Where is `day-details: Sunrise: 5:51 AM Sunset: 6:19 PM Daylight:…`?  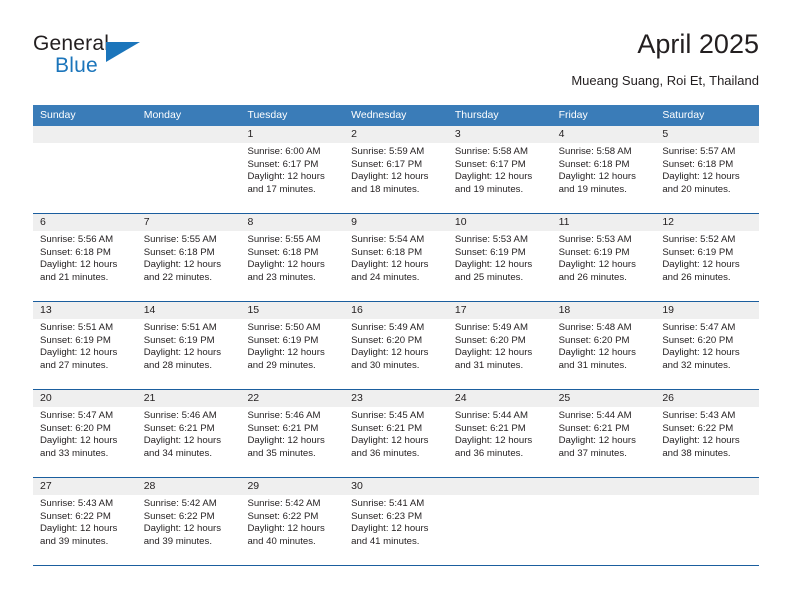 day-details: Sunrise: 5:51 AM Sunset: 6:19 PM Daylight:… is located at coordinates (189, 345).